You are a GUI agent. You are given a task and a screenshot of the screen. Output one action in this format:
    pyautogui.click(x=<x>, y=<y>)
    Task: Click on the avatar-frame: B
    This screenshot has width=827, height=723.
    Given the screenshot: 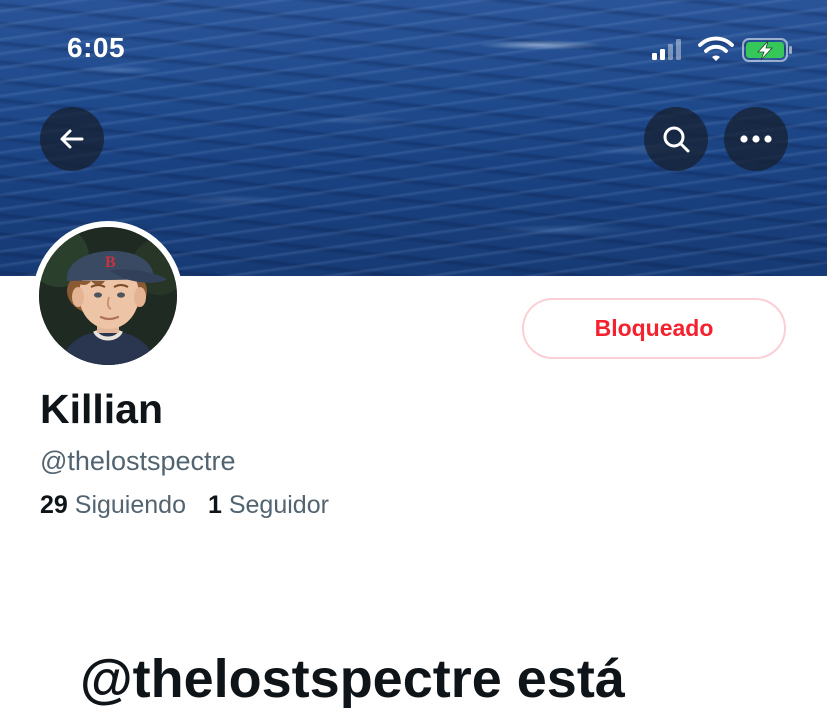 What is the action you would take?
    pyautogui.click(x=108, y=296)
    